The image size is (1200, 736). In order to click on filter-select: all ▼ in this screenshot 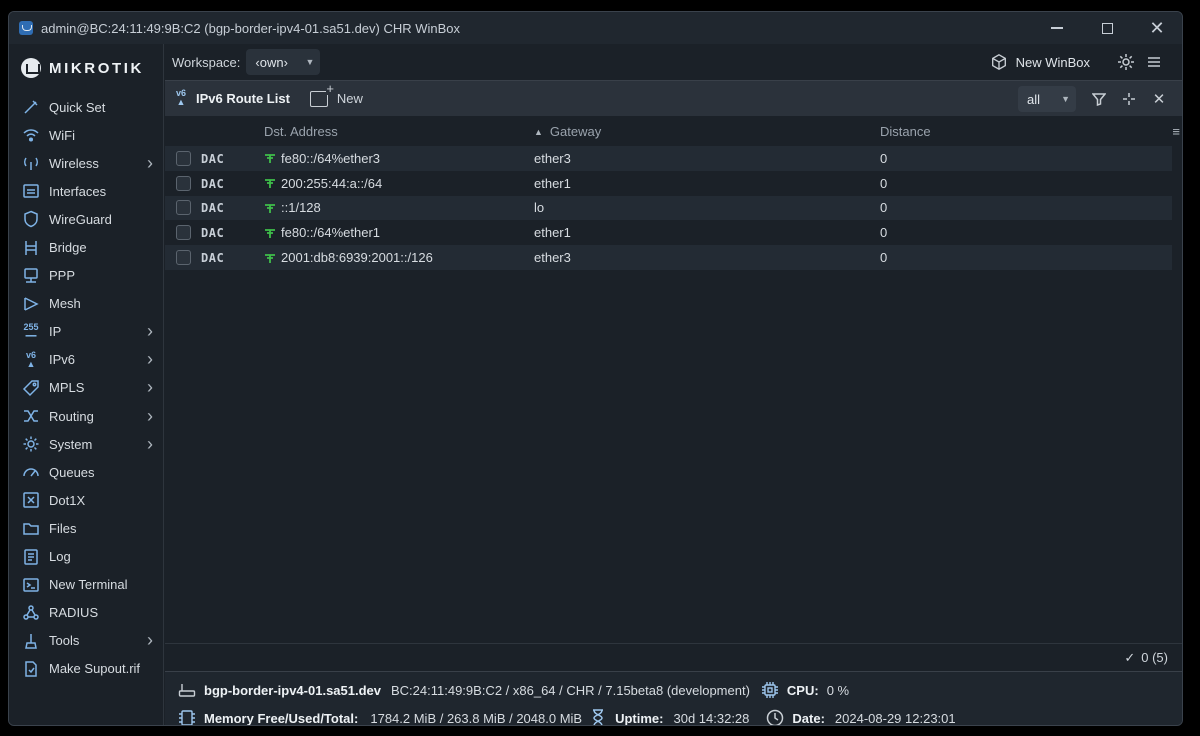, I will do `click(1047, 99)`.